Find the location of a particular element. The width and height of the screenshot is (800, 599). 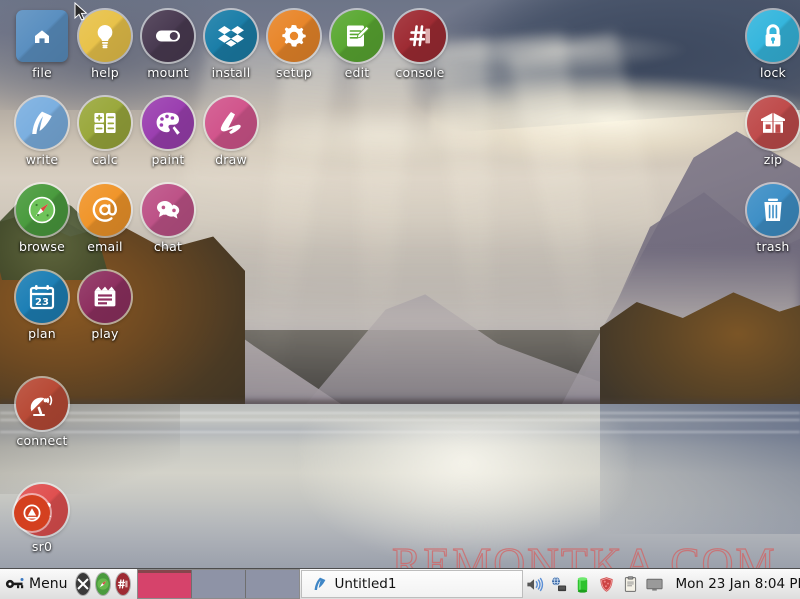

desktop-icon-help: help is located at coordinates (105, 45).